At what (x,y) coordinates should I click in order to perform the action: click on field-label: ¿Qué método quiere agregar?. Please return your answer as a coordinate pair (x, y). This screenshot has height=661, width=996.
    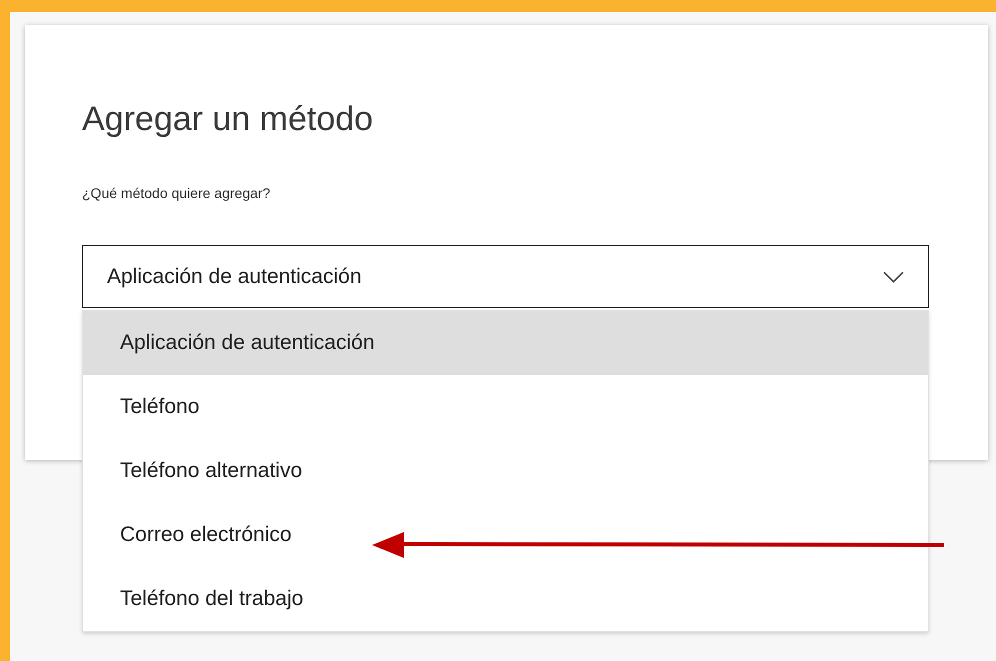
    Looking at the image, I should click on (177, 193).